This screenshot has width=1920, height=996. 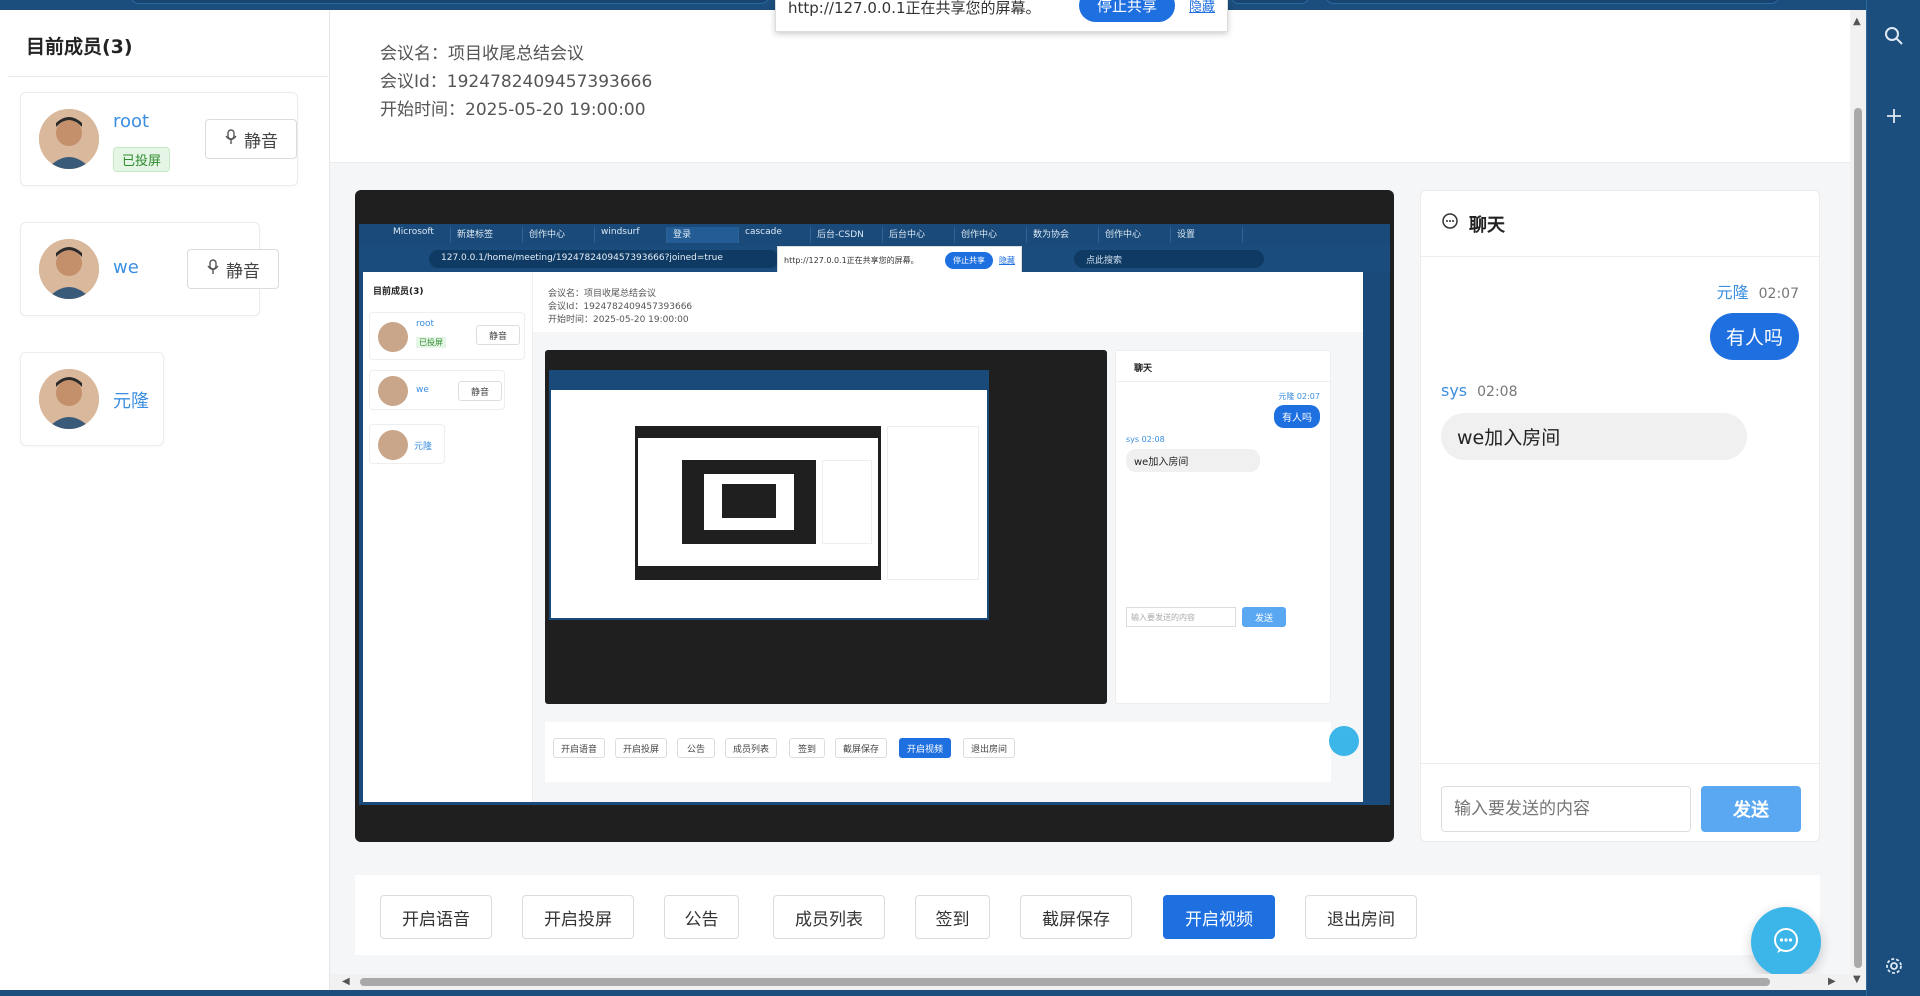 What do you see at coordinates (1497, 392) in the screenshot?
I see `message-time: 02:08` at bounding box center [1497, 392].